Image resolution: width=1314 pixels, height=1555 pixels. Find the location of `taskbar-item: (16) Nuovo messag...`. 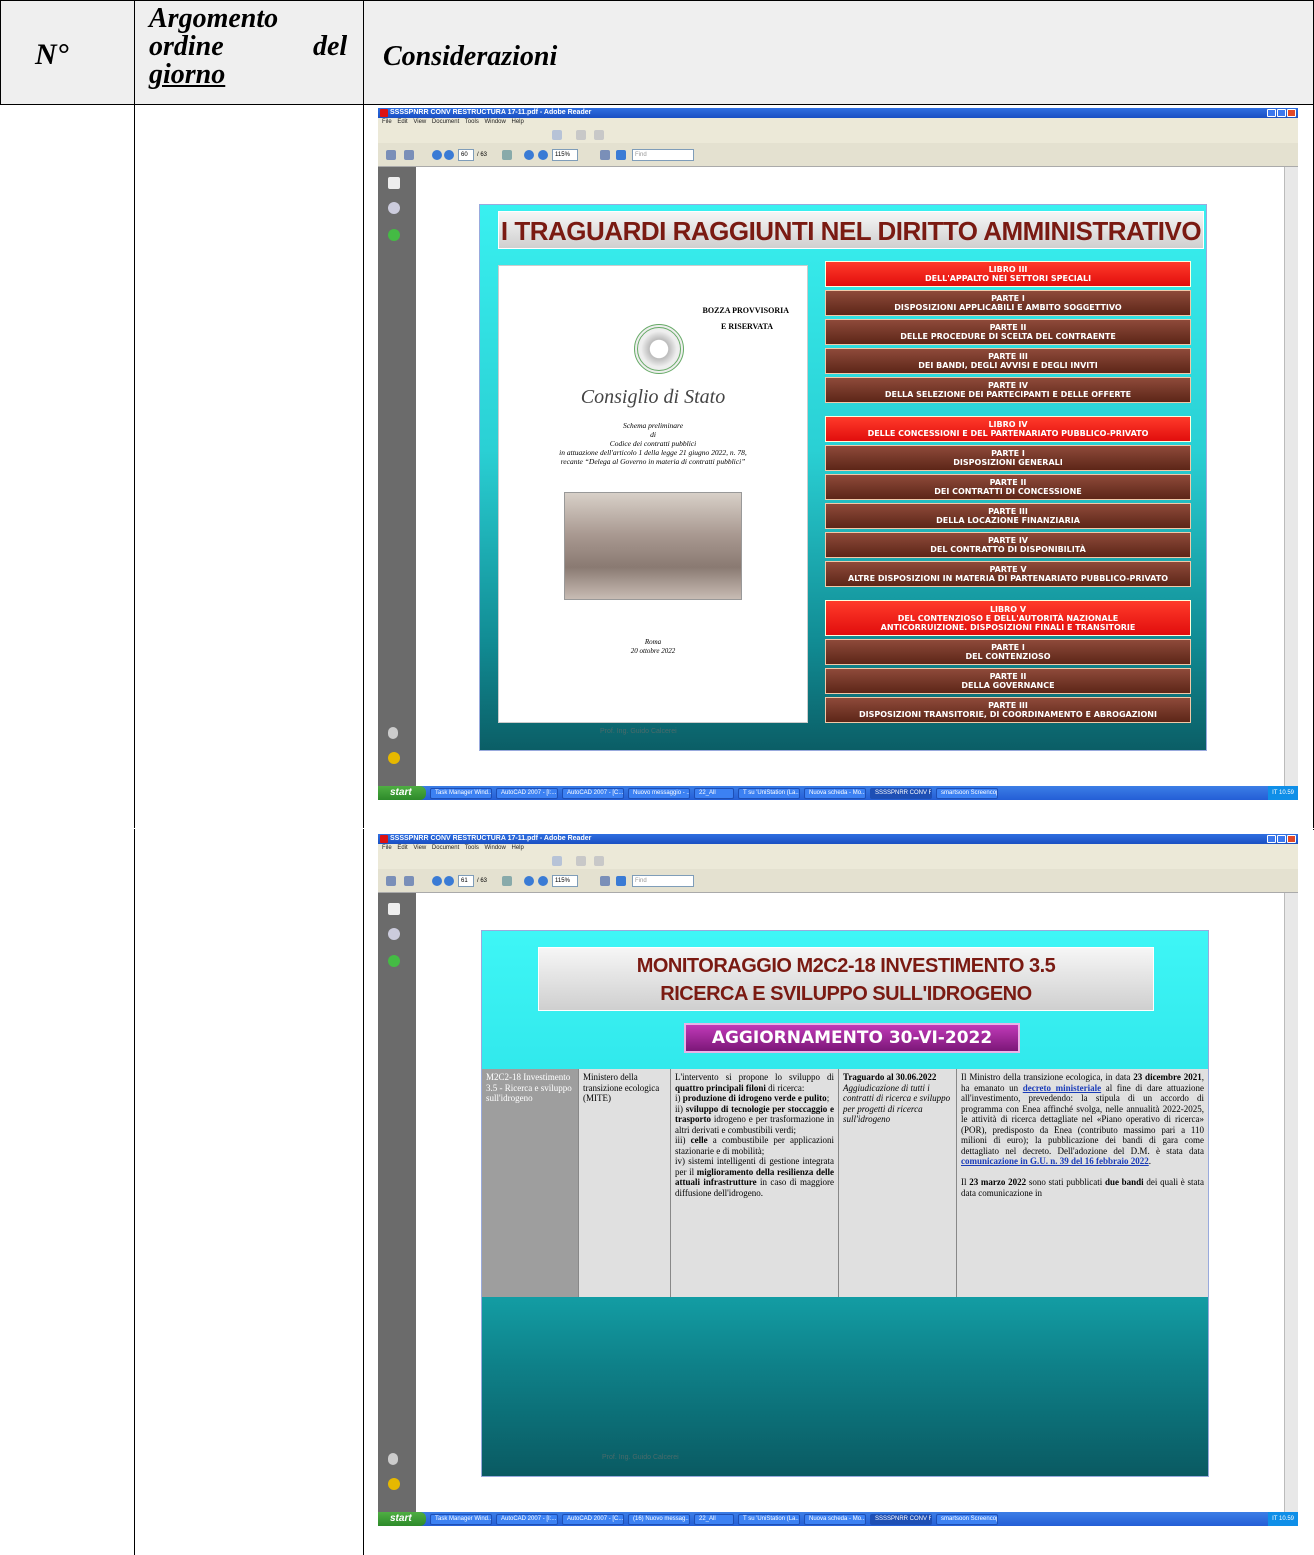

taskbar-item: (16) Nuovo messag... is located at coordinates (659, 1519).